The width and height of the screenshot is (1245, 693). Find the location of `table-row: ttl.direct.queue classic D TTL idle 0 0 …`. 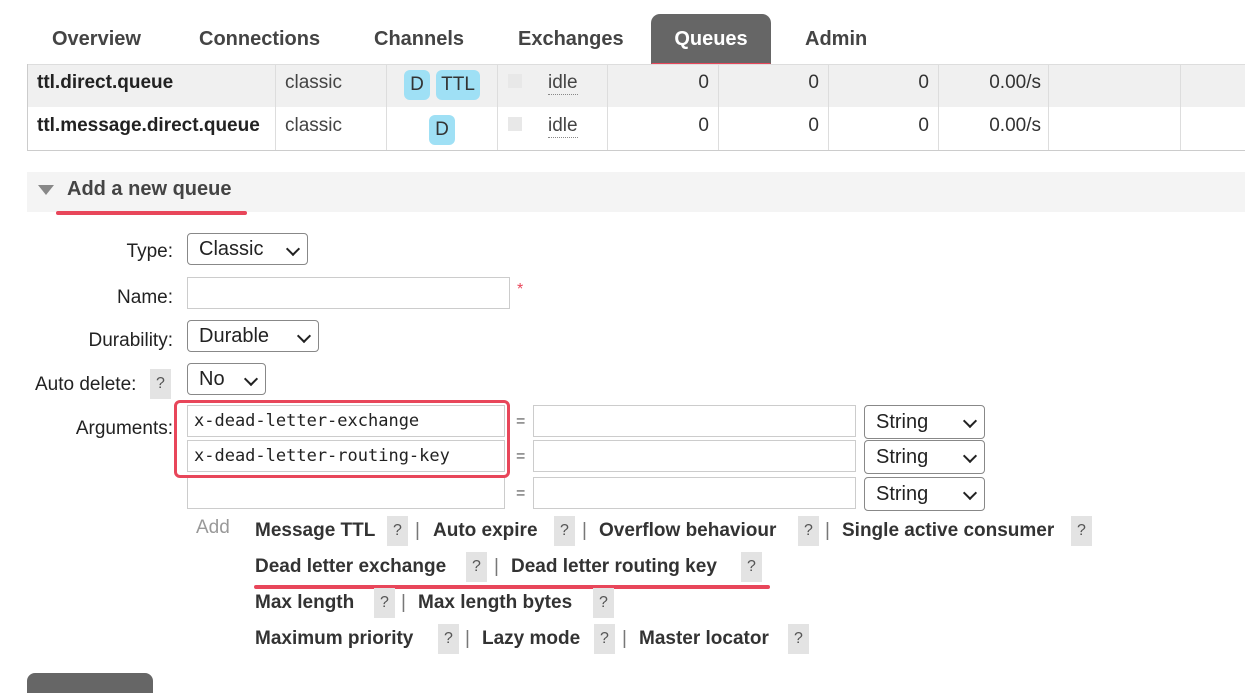

table-row: ttl.direct.queue classic D TTL idle 0 0 … is located at coordinates (636, 85).